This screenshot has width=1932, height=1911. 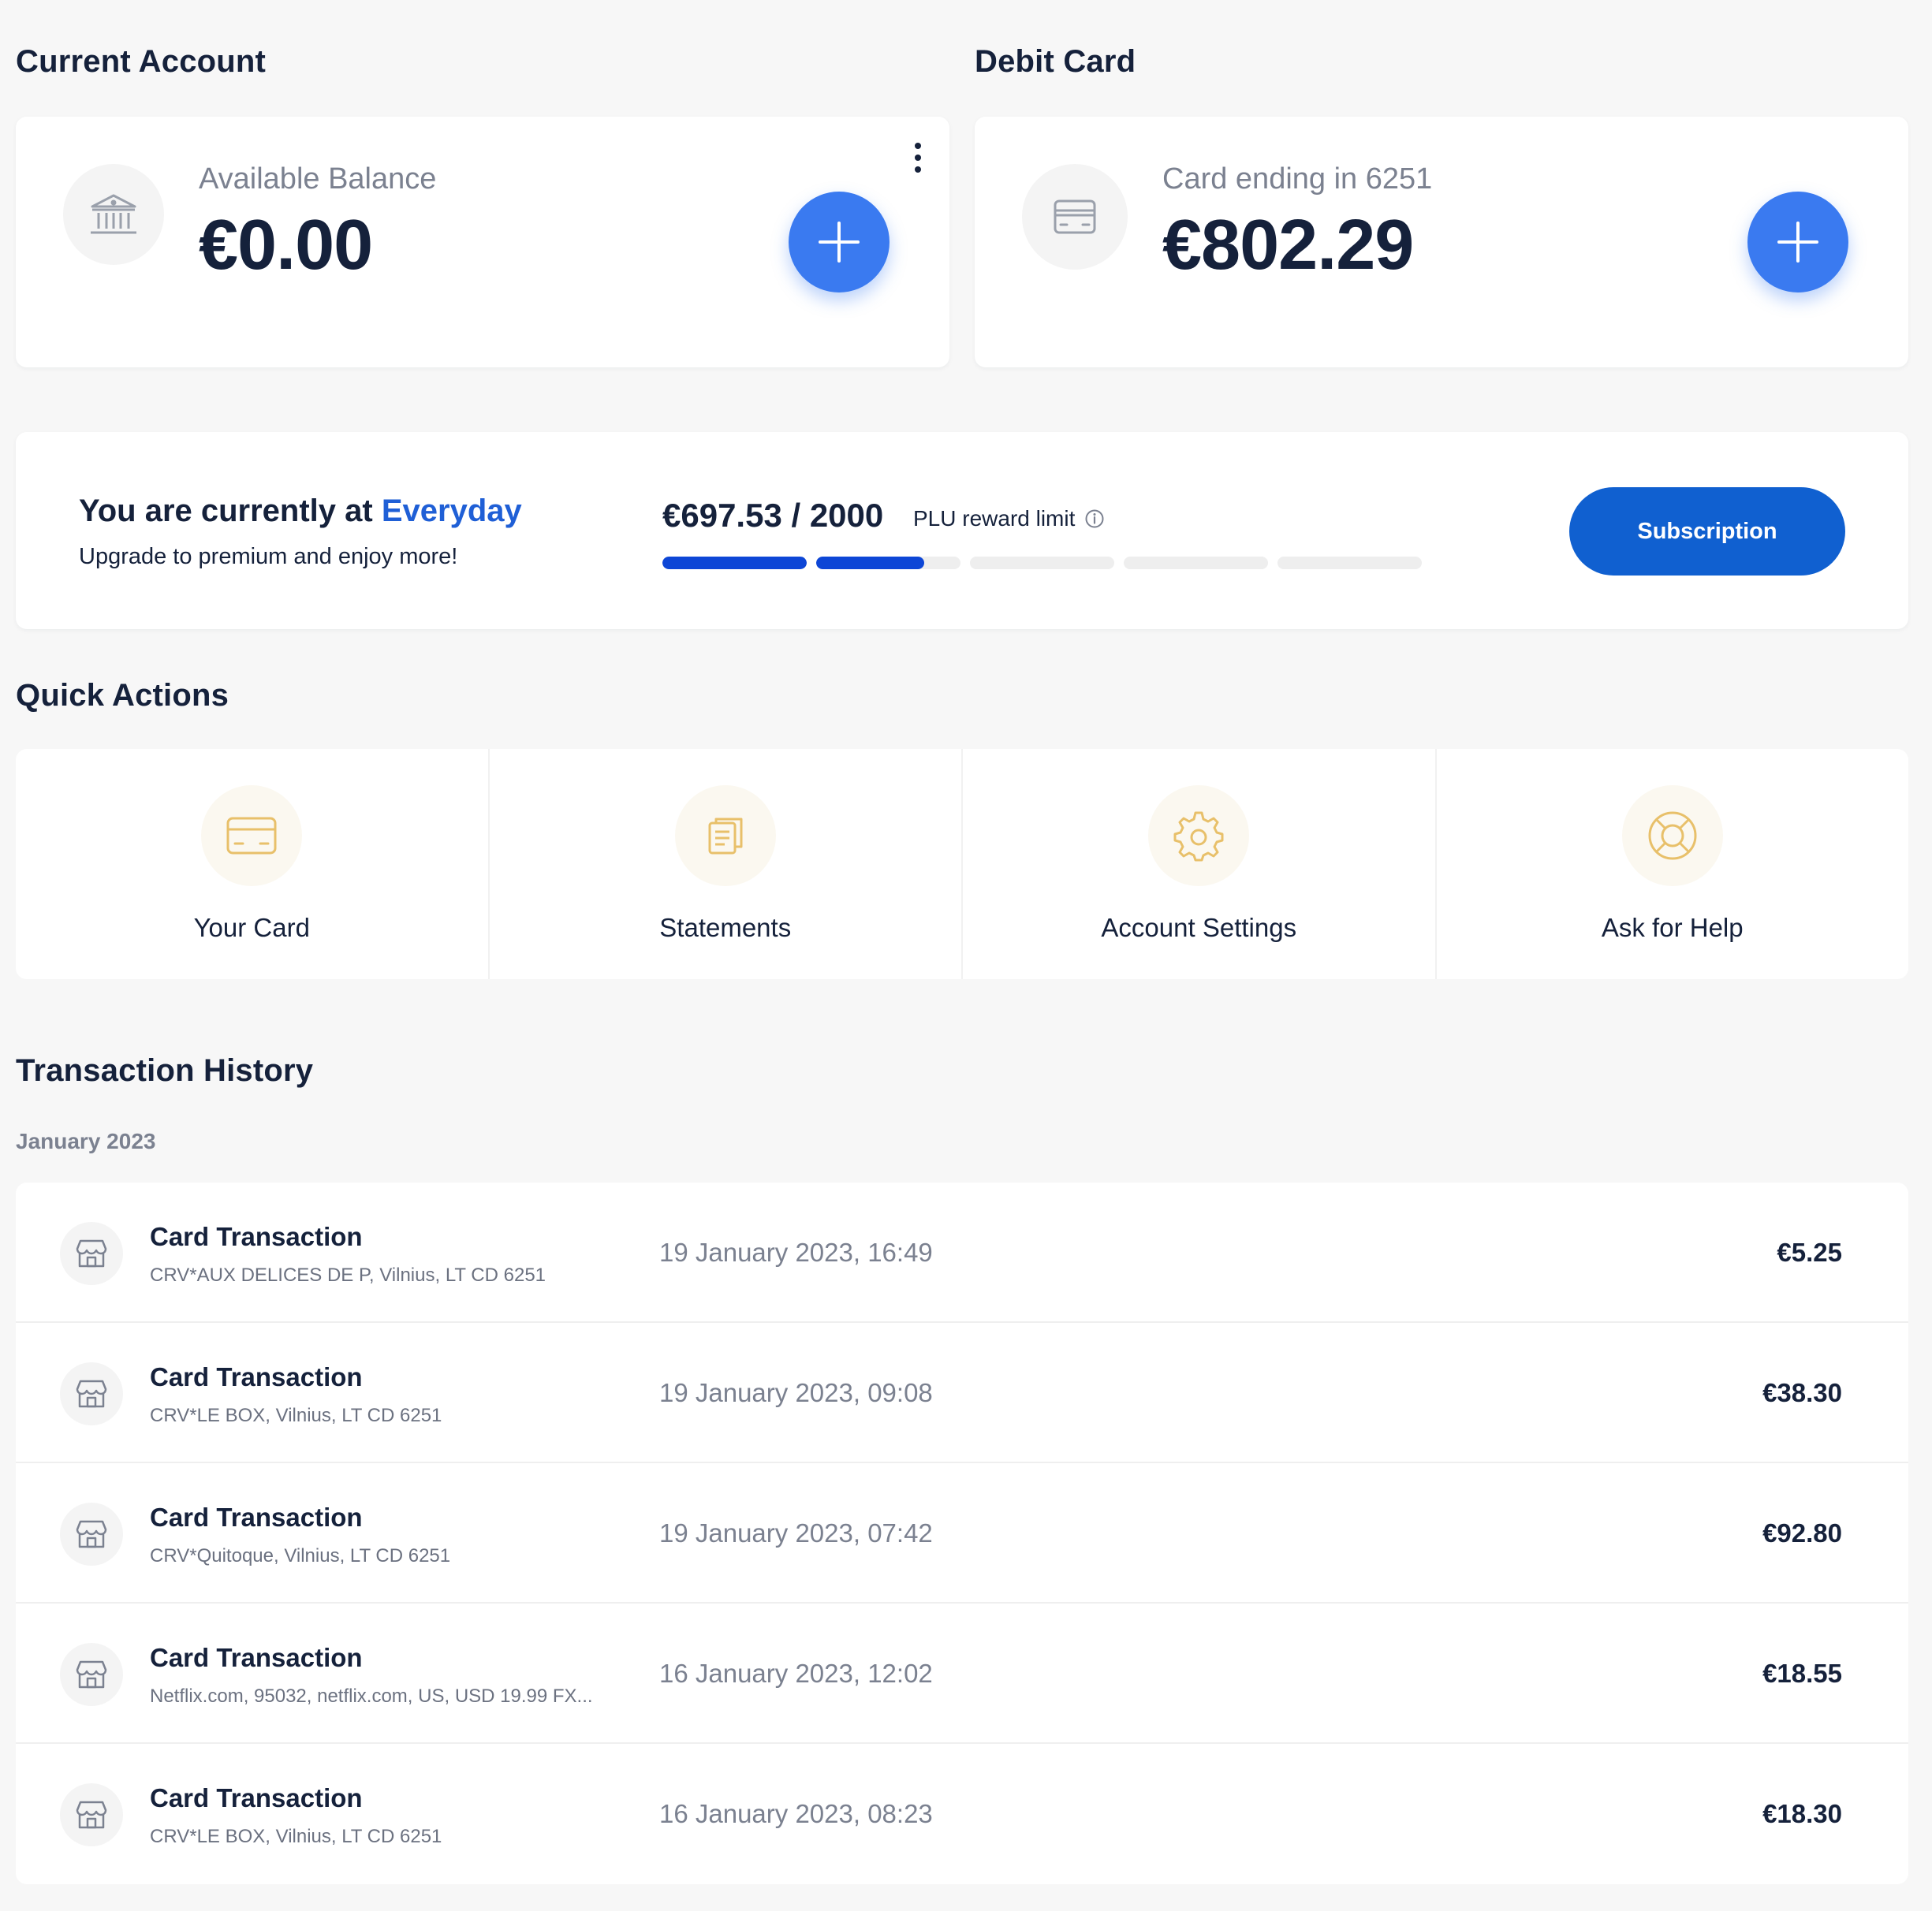 I want to click on plan-title: You are currently at Everyday, so click(x=301, y=512).